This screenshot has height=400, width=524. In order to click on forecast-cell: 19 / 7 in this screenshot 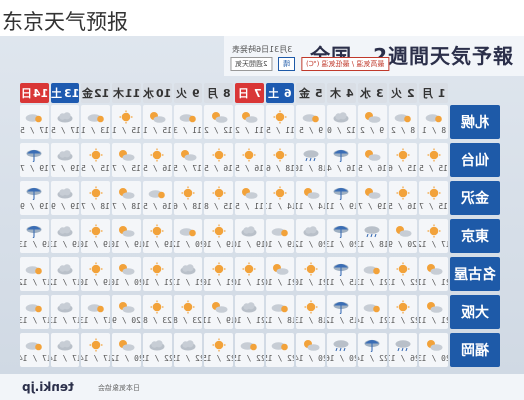, I will do `click(372, 198)`.